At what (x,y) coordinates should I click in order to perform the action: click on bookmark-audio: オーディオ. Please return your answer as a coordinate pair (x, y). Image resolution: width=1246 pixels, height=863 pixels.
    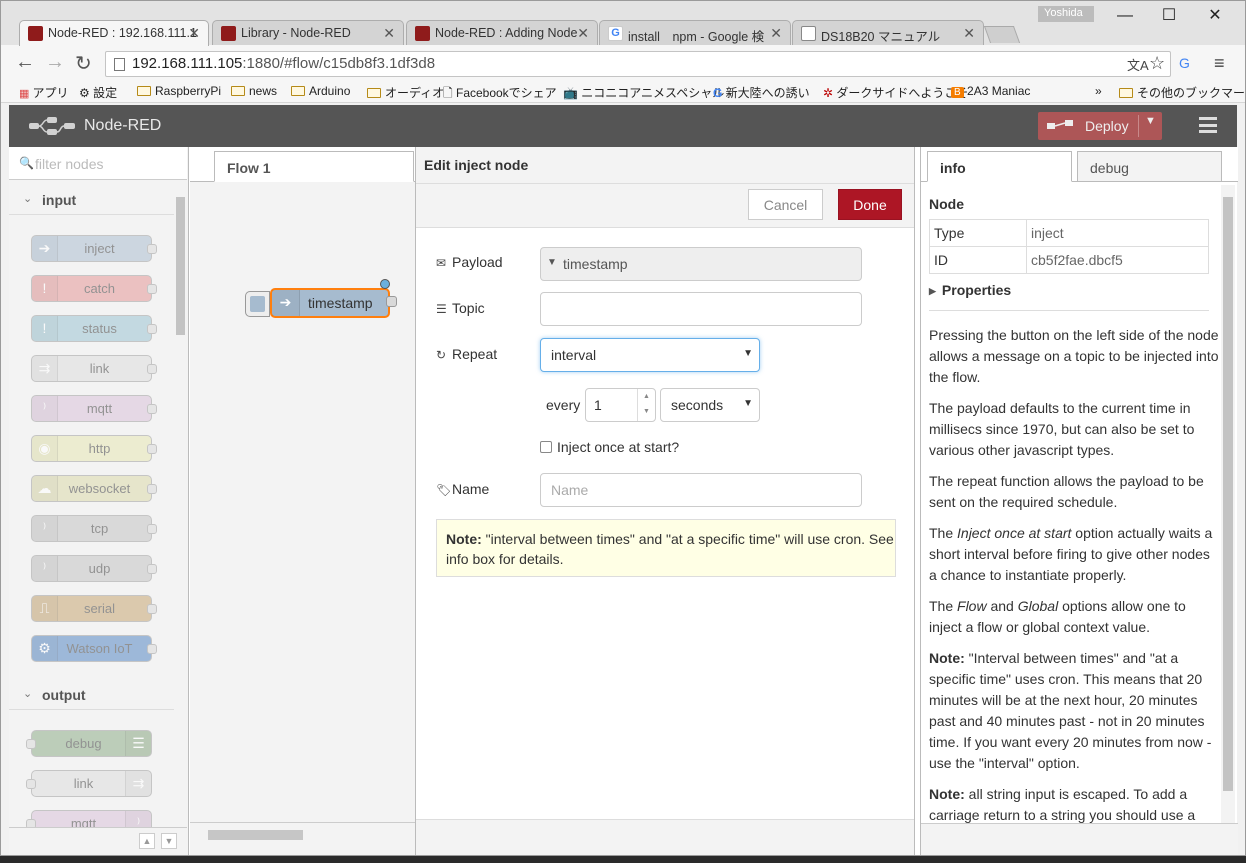
    Looking at the image, I should click on (405, 92).